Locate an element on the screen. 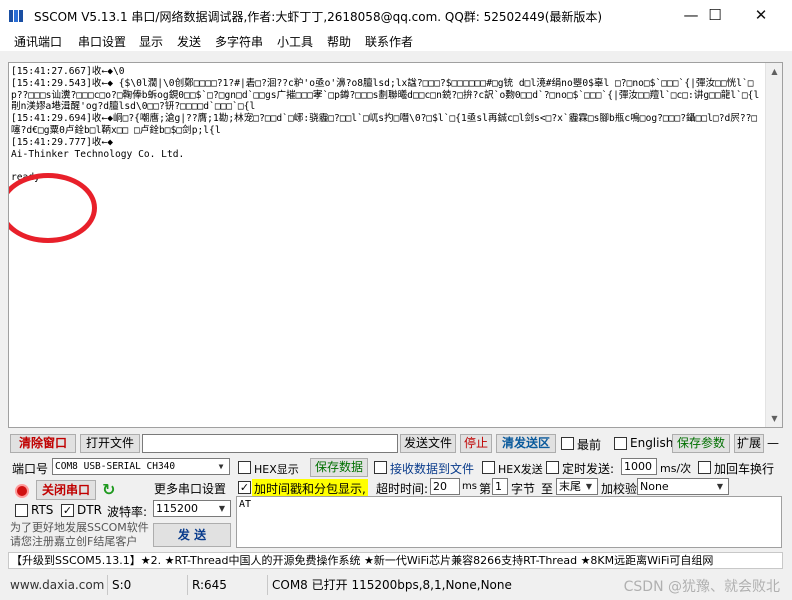 The width and height of the screenshot is (792, 600). hex-display-label: HEX显示 is located at coordinates (276, 469).